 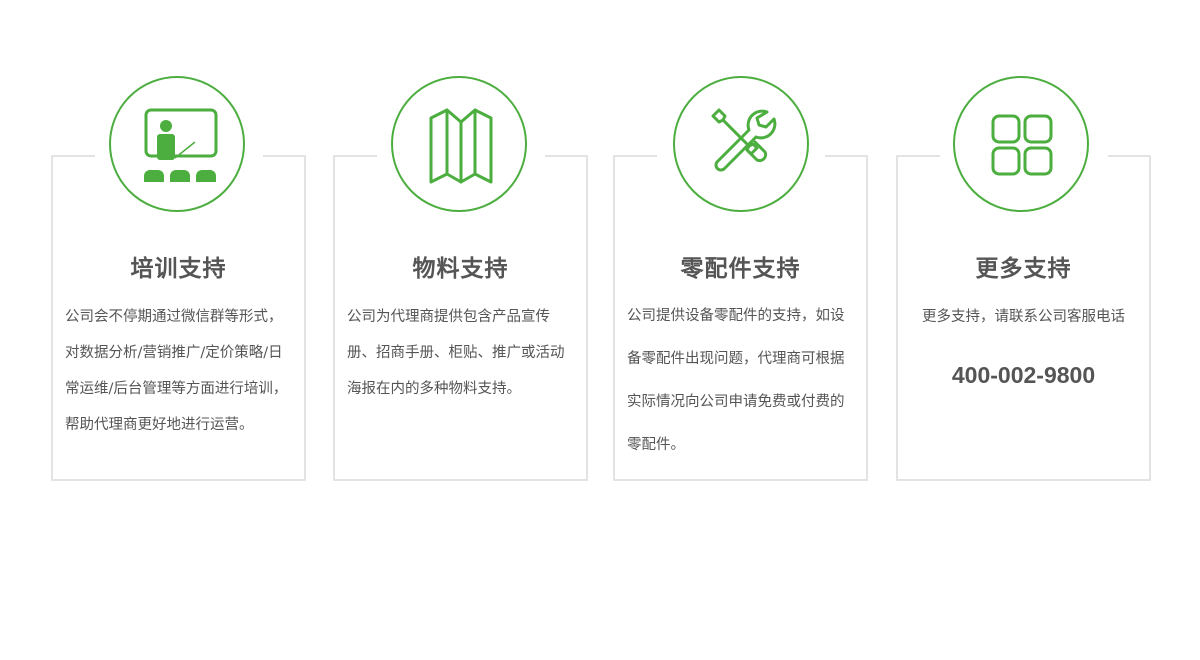 I want to click on wrench-screwdriver-icon, so click(x=741, y=144).